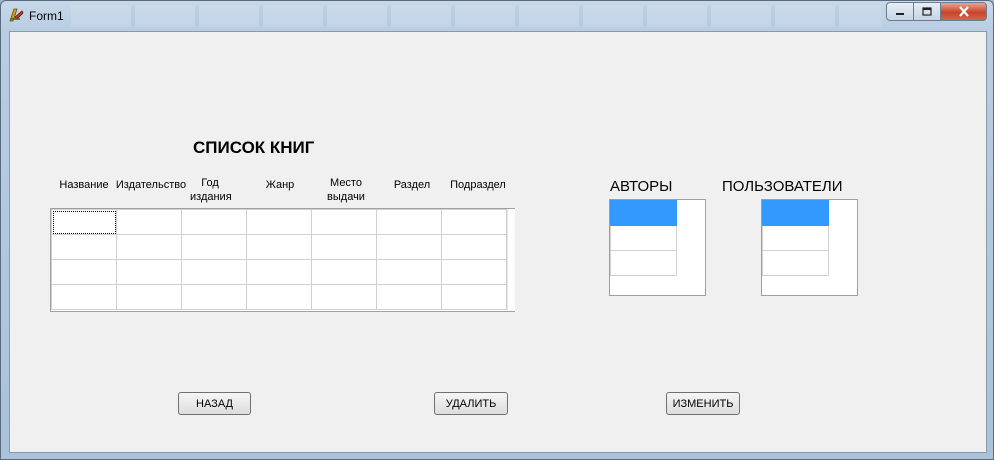 The width and height of the screenshot is (994, 460). Describe the element at coordinates (214, 403) in the screenshot. I see `back-button: НАЗАД` at that location.